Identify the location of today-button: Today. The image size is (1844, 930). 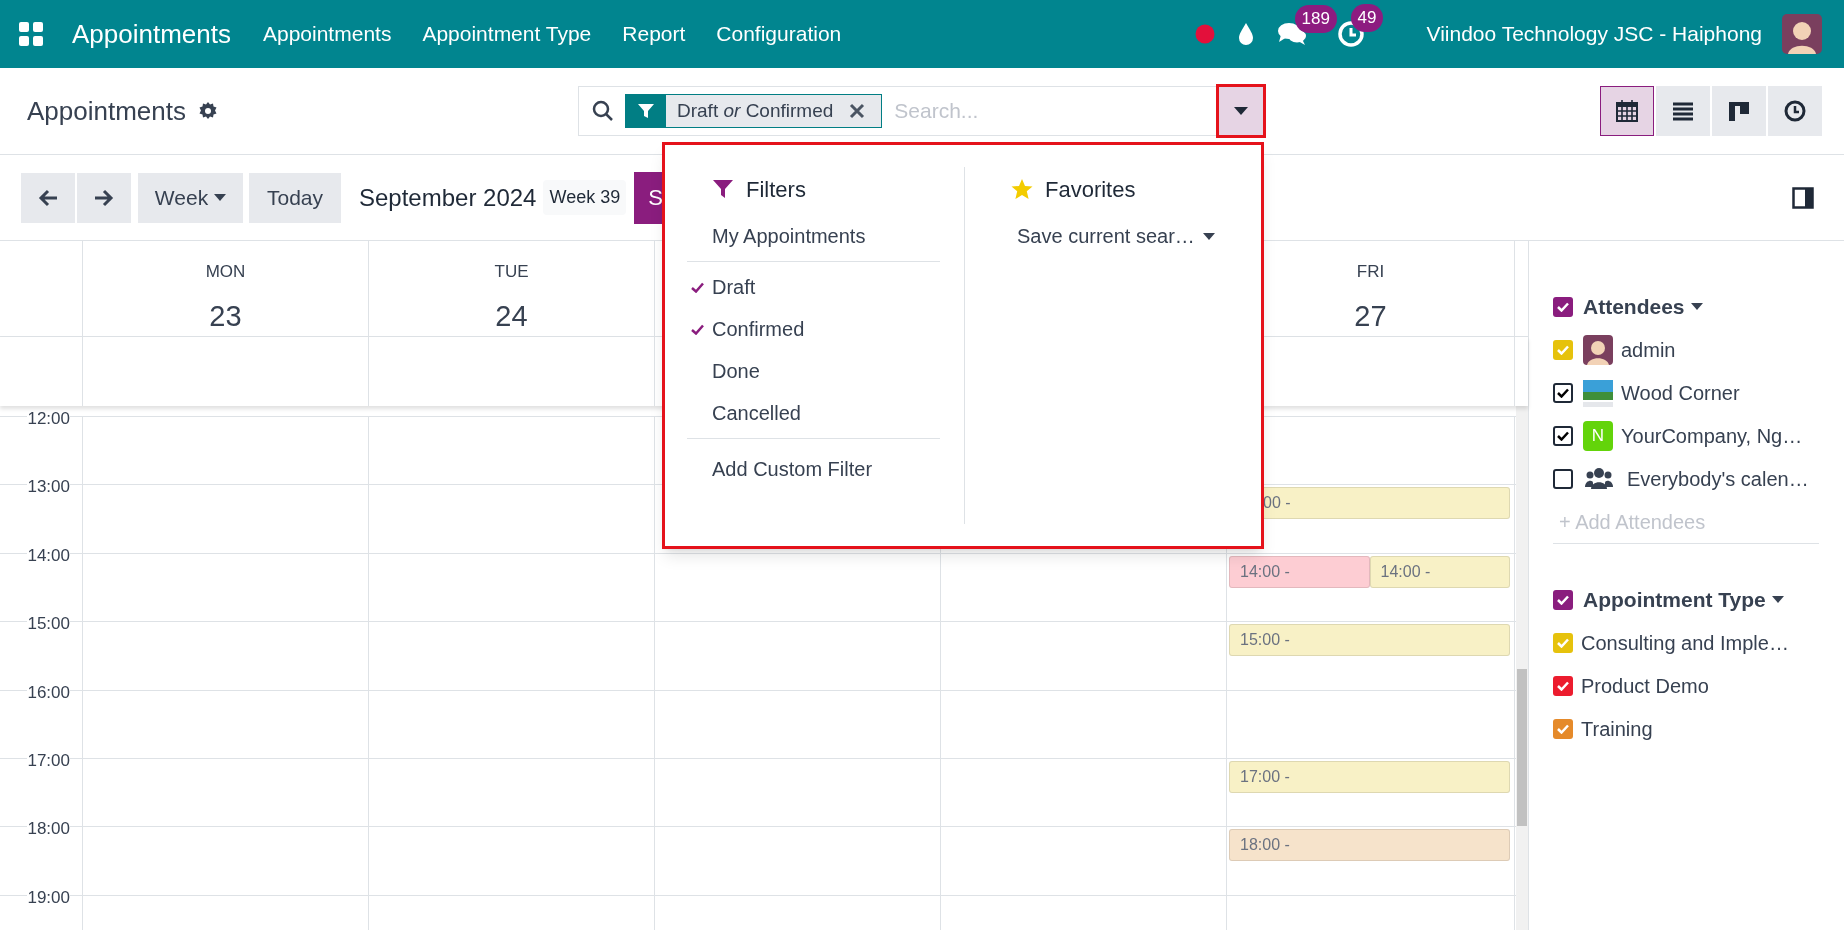
(295, 197).